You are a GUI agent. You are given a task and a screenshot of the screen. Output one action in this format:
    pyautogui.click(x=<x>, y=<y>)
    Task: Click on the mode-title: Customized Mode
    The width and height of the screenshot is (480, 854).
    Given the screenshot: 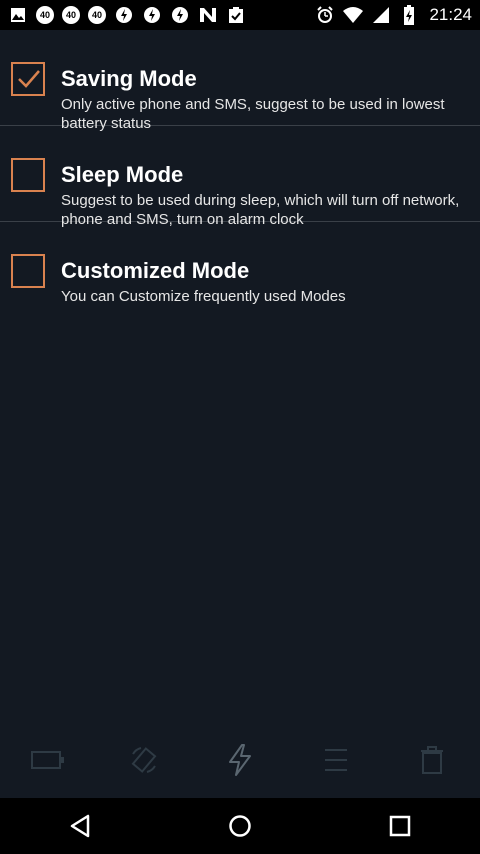 What is the action you would take?
    pyautogui.click(x=155, y=270)
    